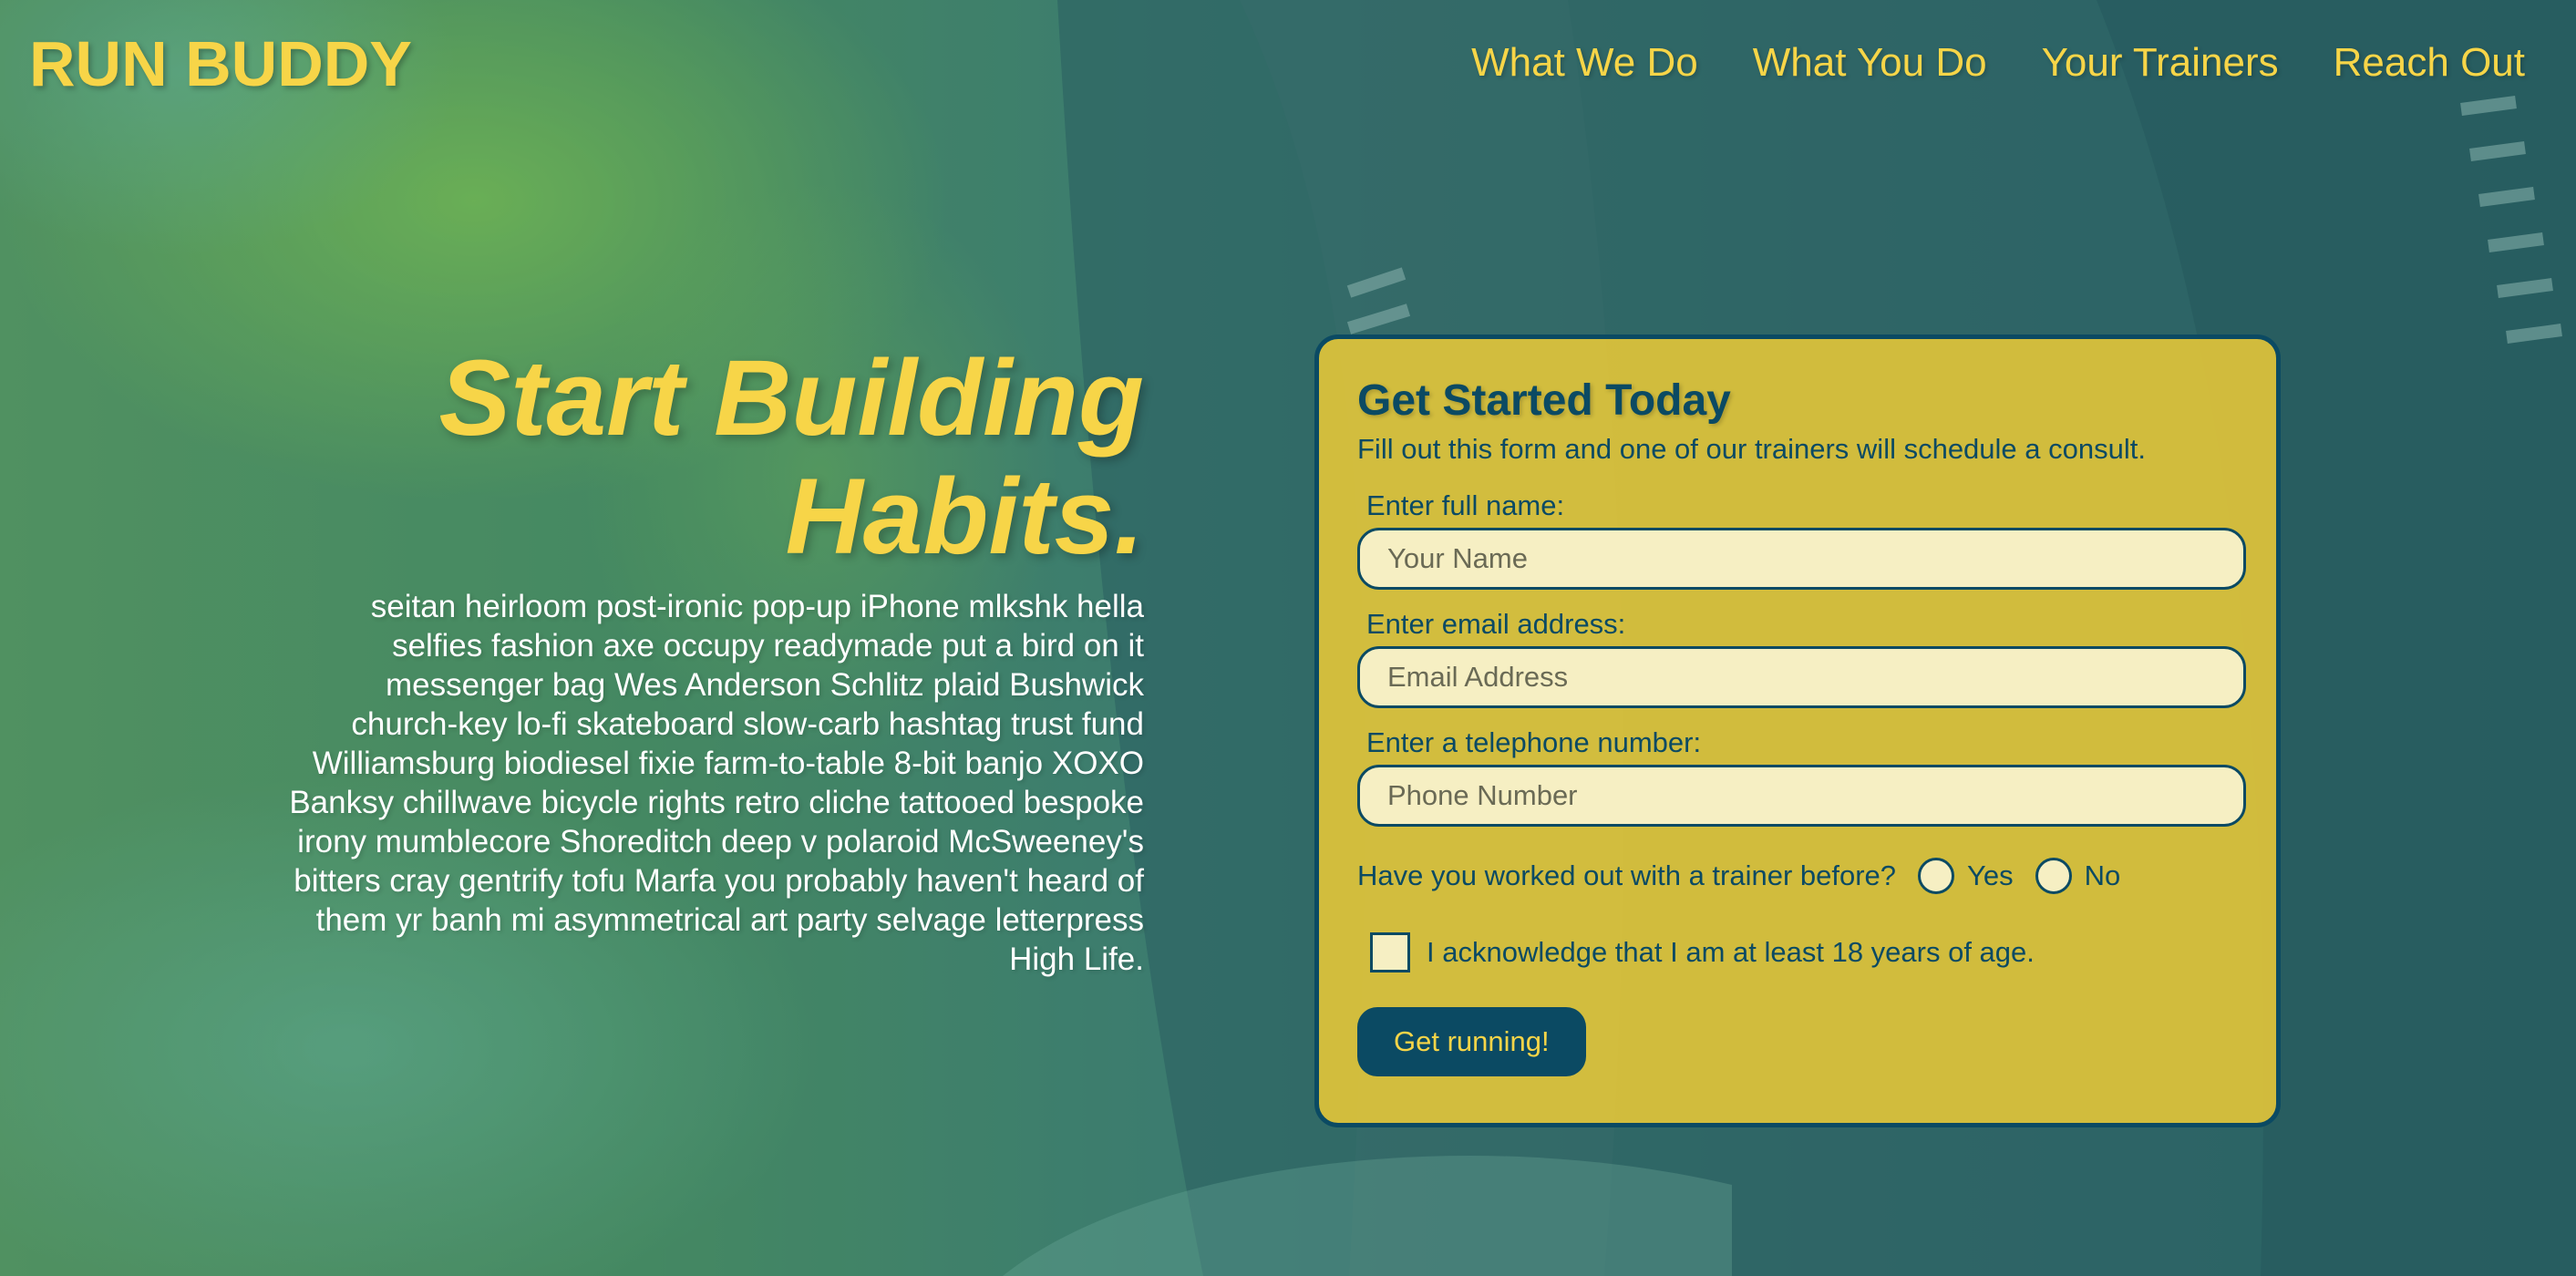  I want to click on hero-title-line-1: Start Building, so click(791, 398).